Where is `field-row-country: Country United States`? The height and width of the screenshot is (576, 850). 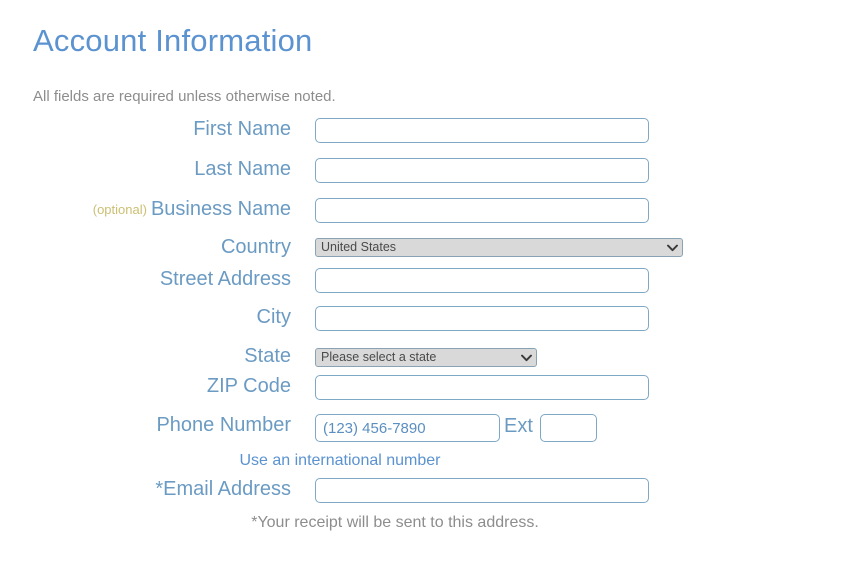 field-row-country: Country United States is located at coordinates (425, 253).